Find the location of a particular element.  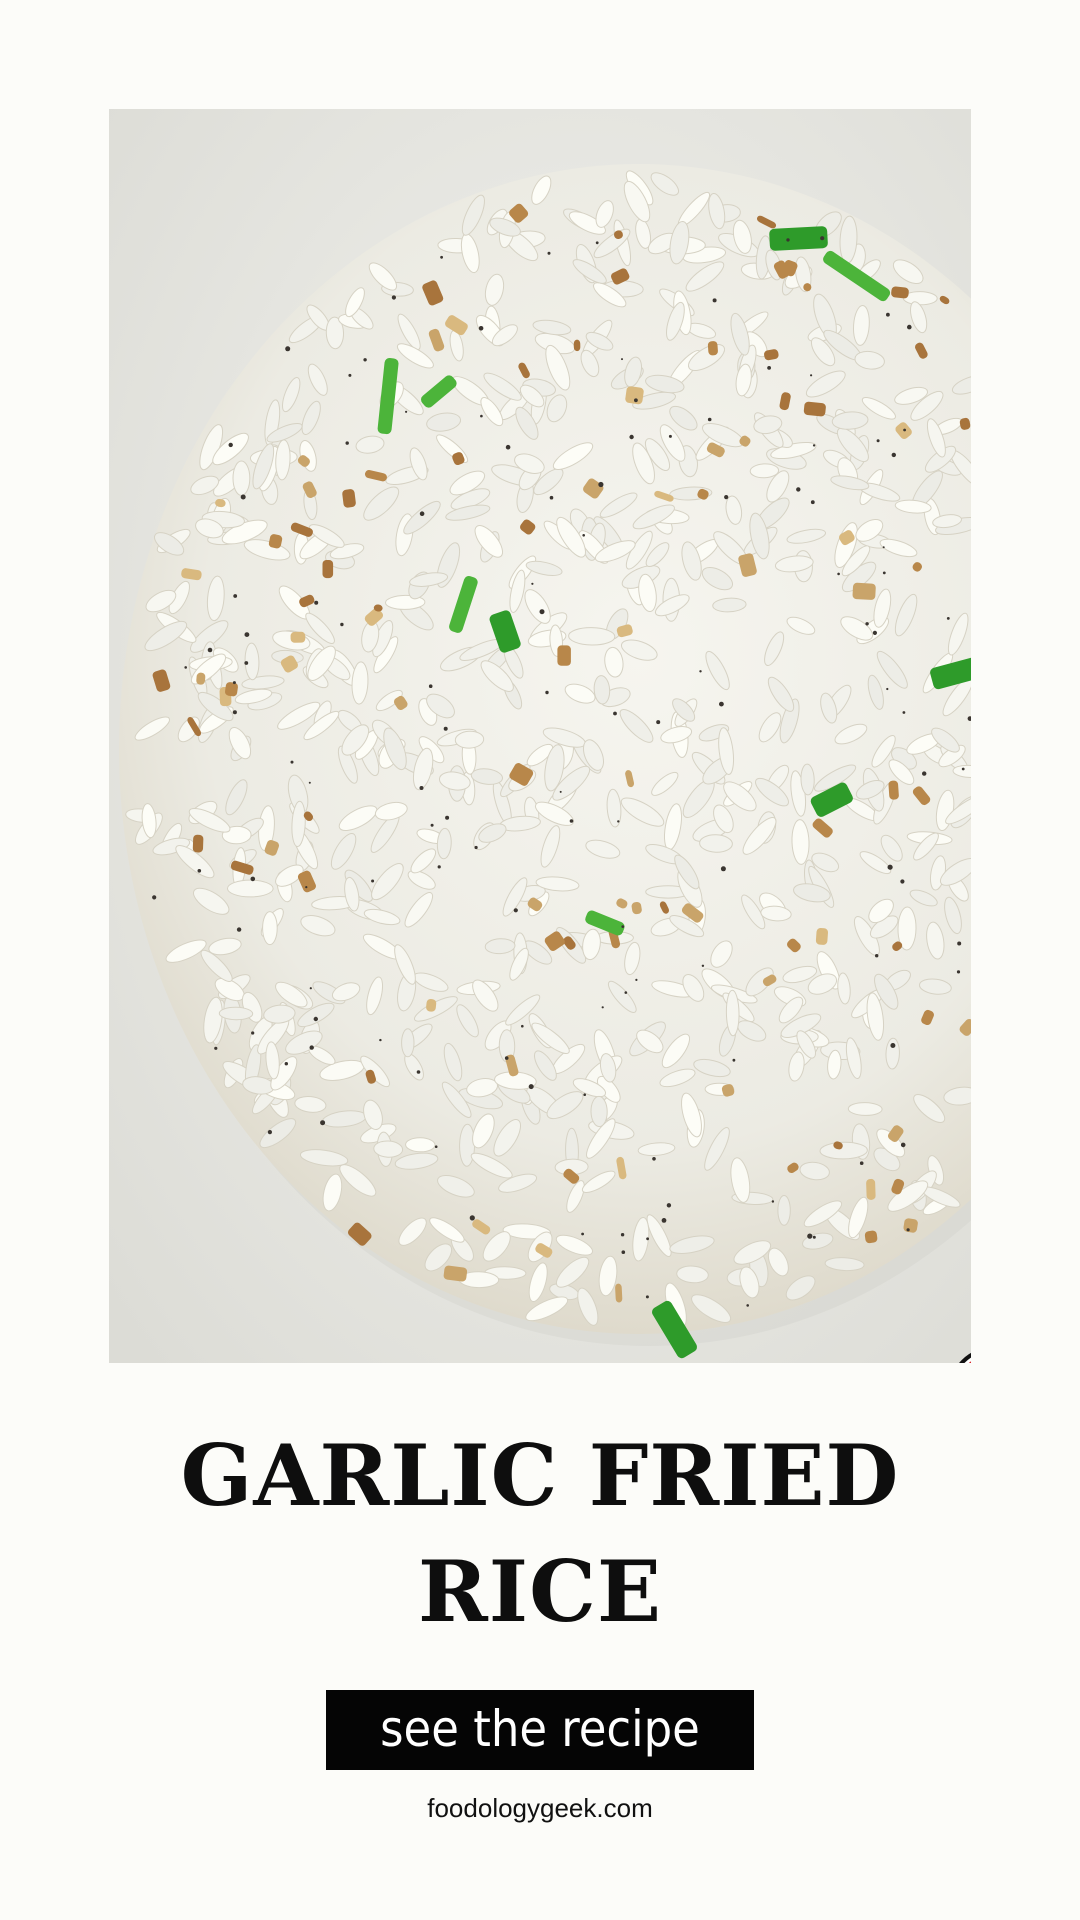

fork-spoon-logo-icon is located at coordinates (959, 1354).